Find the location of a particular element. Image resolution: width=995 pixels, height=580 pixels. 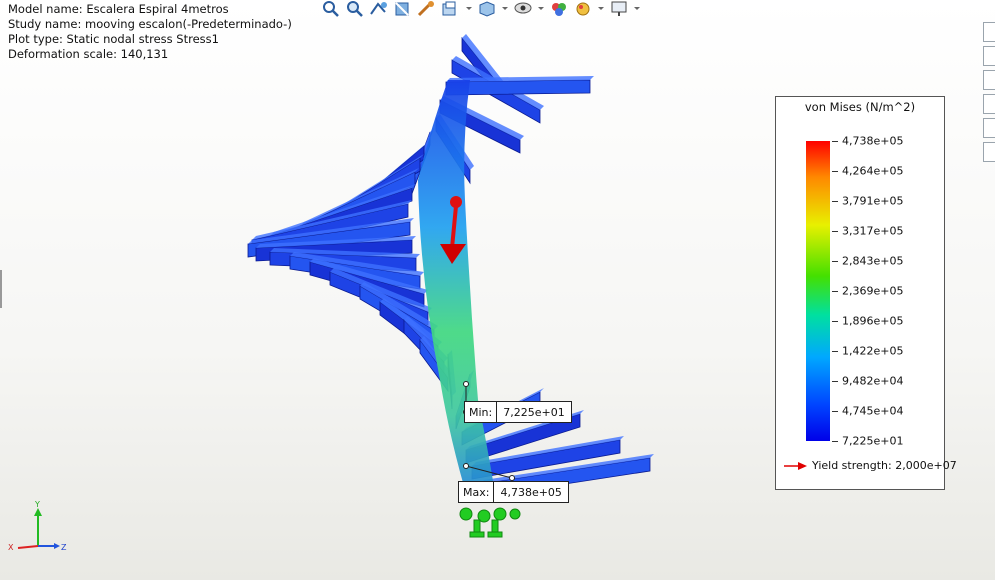

task-pane-tabs is located at coordinates (989, 94).